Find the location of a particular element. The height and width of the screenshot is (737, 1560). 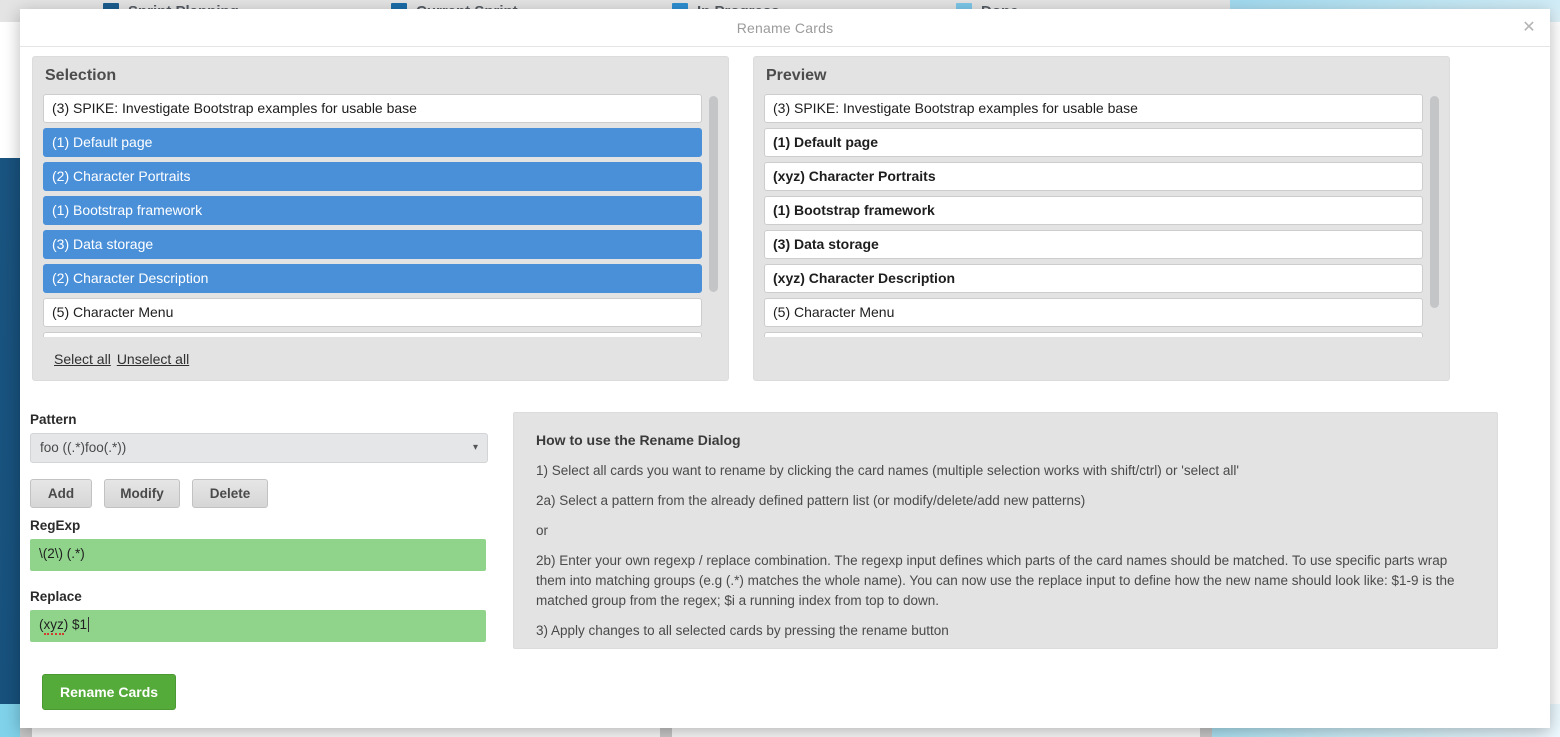

selection-scrollbar is located at coordinates (713, 215).